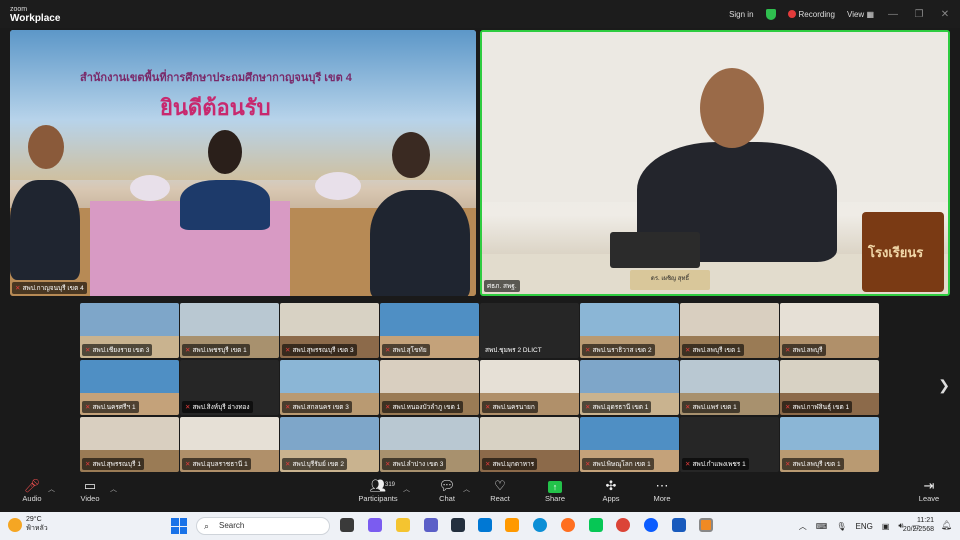  What do you see at coordinates (409, 350) in the screenshot?
I see `participant-name: สพป.สุโขทัย` at bounding box center [409, 350].